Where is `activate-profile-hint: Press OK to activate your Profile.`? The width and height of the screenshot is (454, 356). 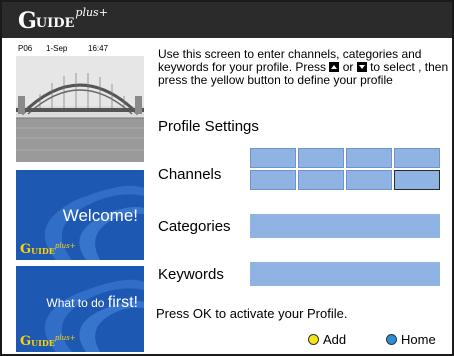 activate-profile-hint: Press OK to activate your Profile. is located at coordinates (252, 313).